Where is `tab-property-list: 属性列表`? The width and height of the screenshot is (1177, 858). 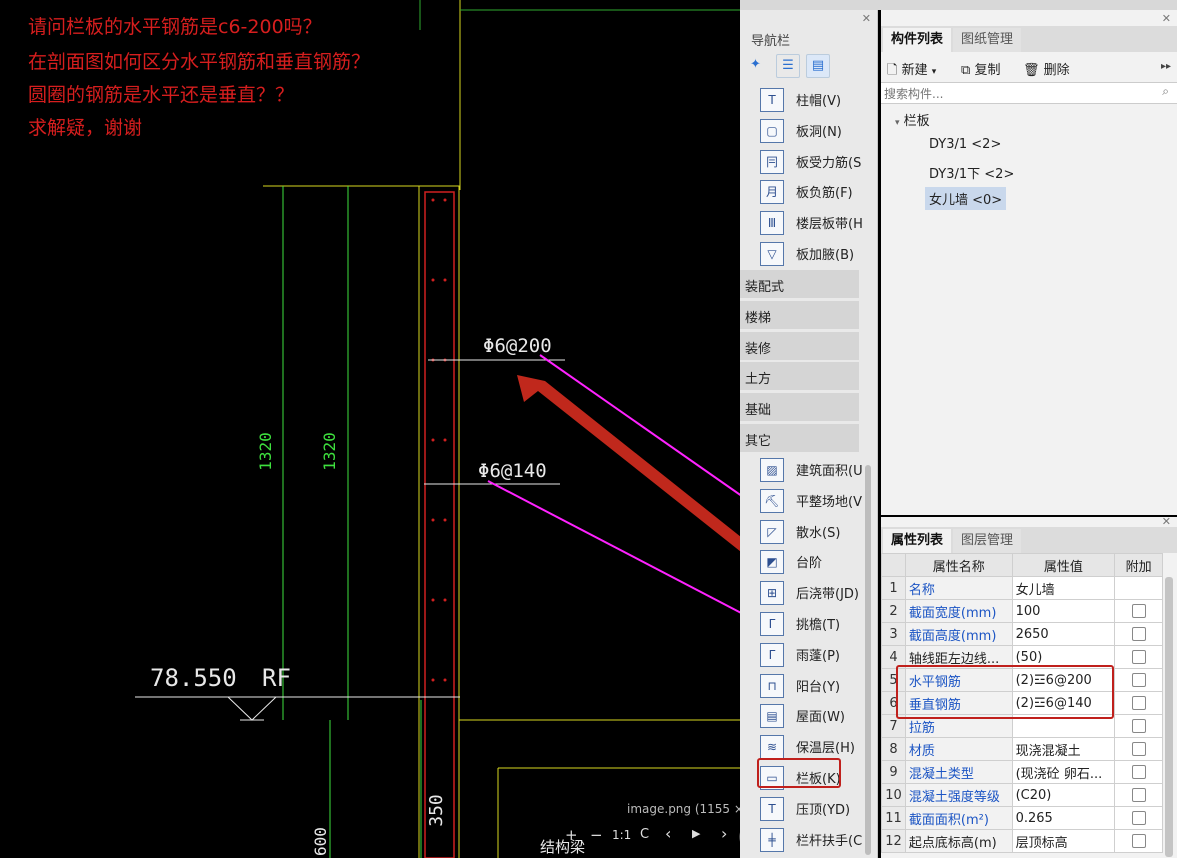
tab-property-list: 属性列表 is located at coordinates (917, 541).